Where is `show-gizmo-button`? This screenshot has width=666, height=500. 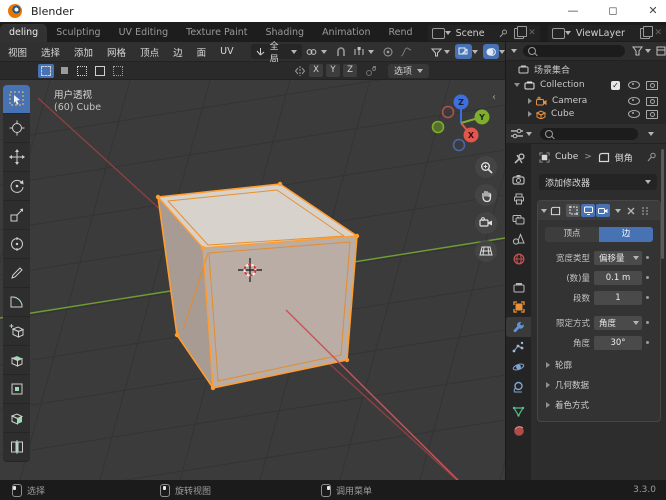 show-gizmo-button is located at coordinates (436, 51).